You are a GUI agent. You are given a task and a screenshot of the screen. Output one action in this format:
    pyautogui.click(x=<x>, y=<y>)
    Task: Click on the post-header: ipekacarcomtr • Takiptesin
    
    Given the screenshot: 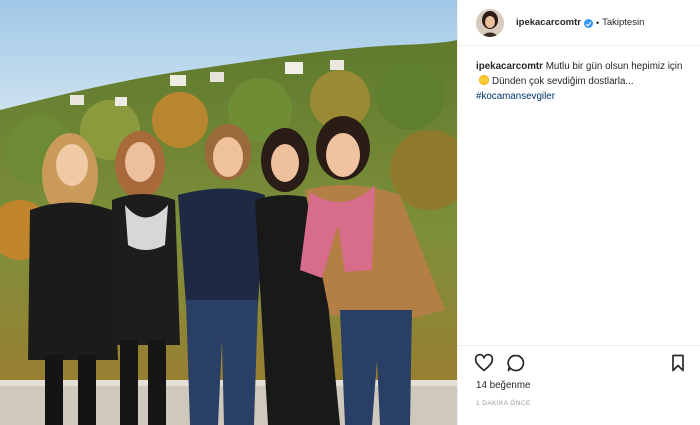 What is the action you would take?
    pyautogui.click(x=579, y=23)
    